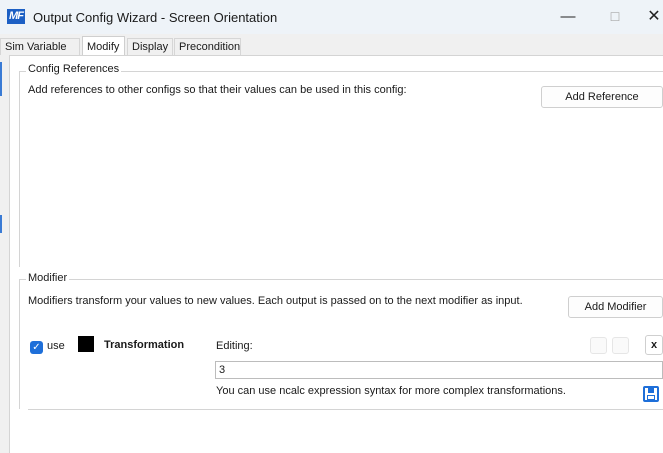  I want to click on add-modifier-button: Add Modifier, so click(615, 307).